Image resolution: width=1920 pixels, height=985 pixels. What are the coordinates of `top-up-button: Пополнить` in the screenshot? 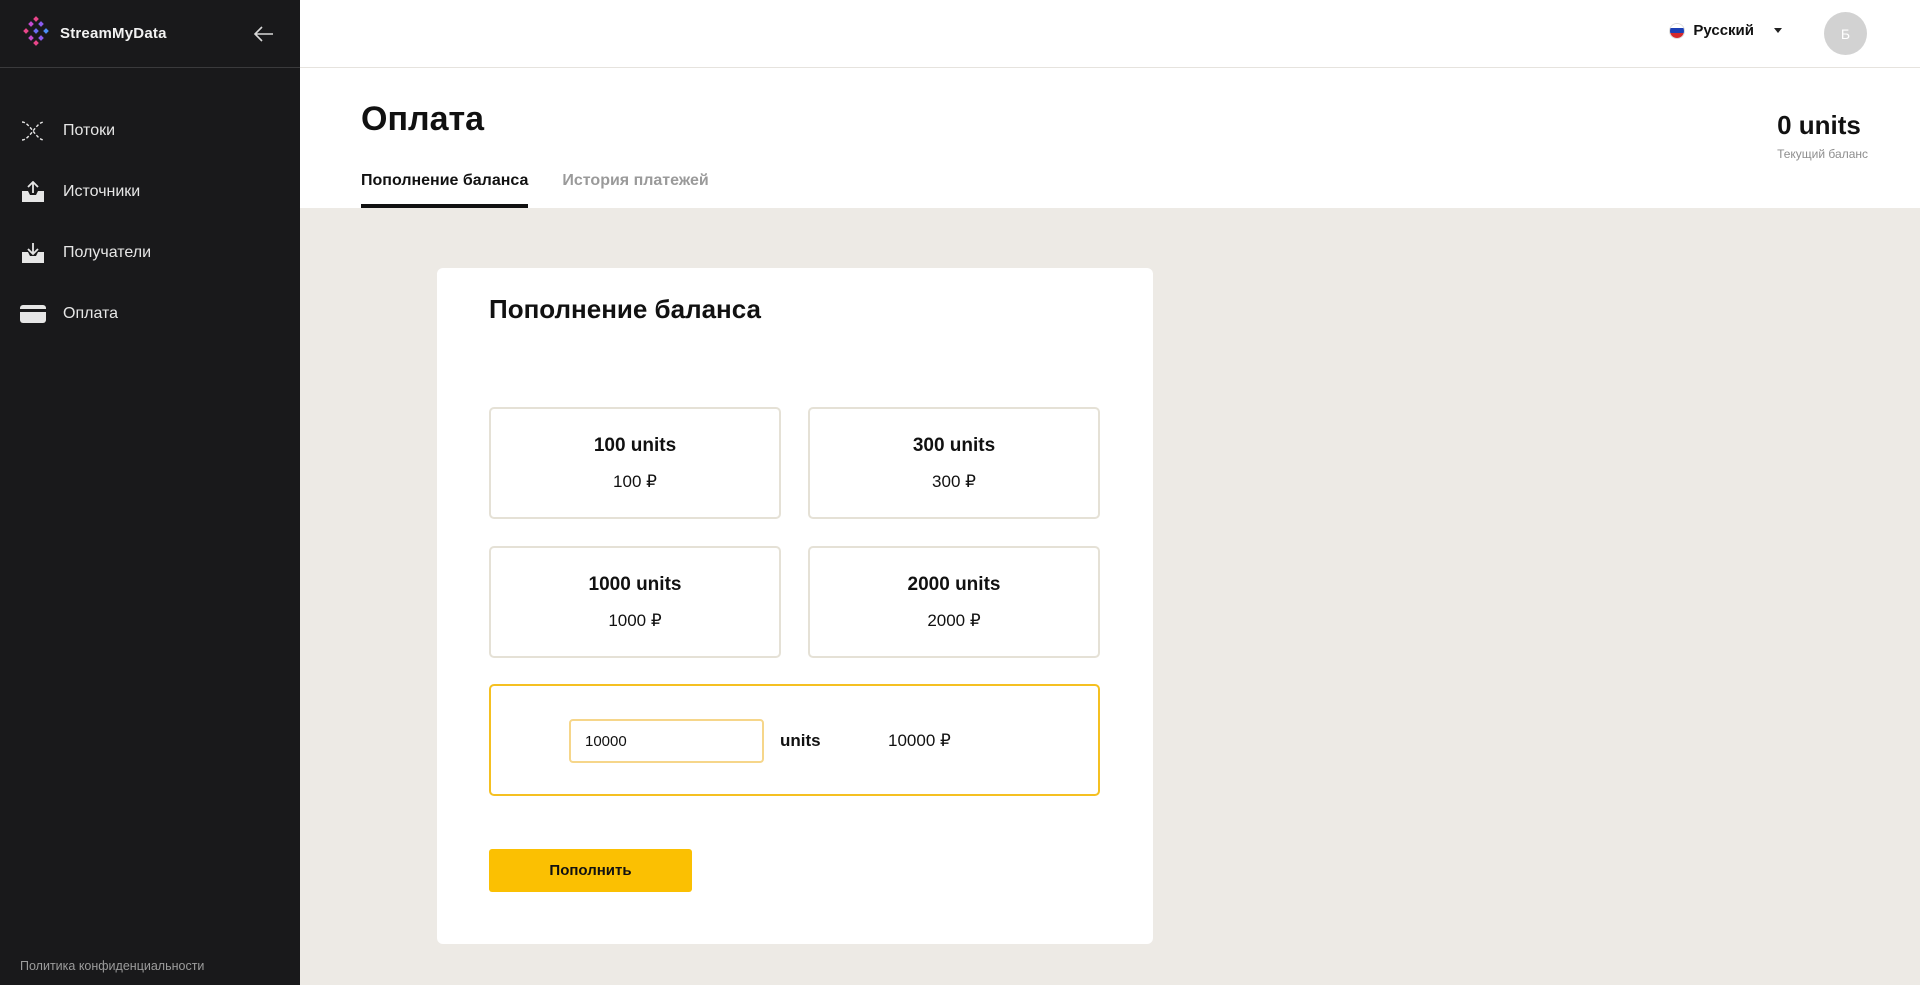 It's located at (590, 870).